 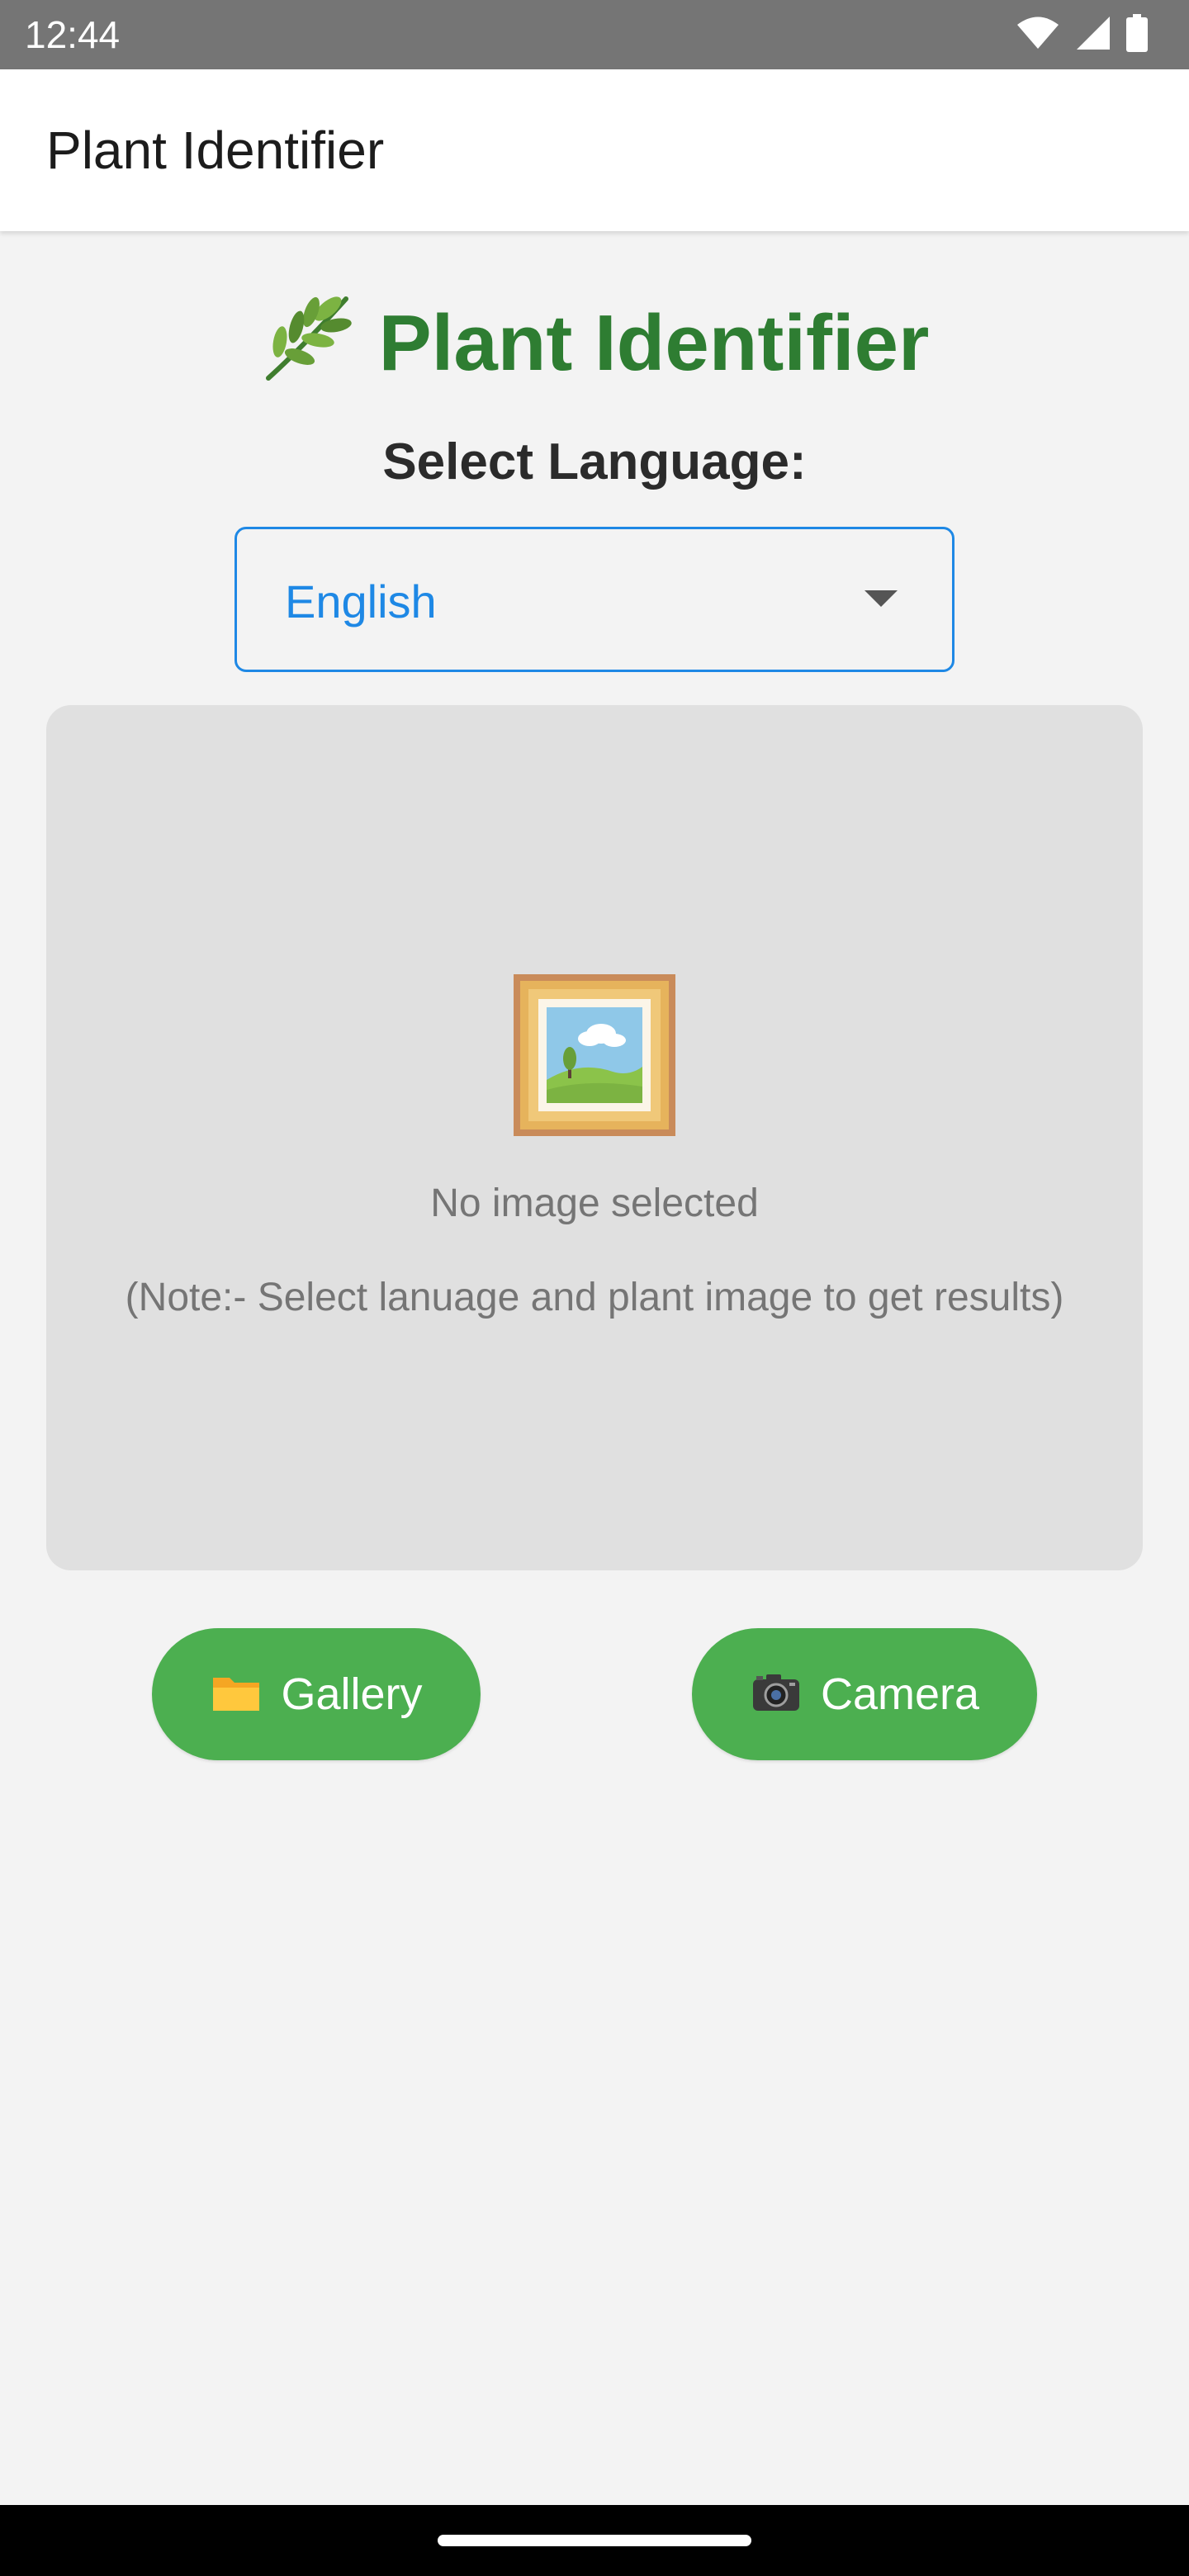 What do you see at coordinates (1038, 35) in the screenshot?
I see `wifi-icon` at bounding box center [1038, 35].